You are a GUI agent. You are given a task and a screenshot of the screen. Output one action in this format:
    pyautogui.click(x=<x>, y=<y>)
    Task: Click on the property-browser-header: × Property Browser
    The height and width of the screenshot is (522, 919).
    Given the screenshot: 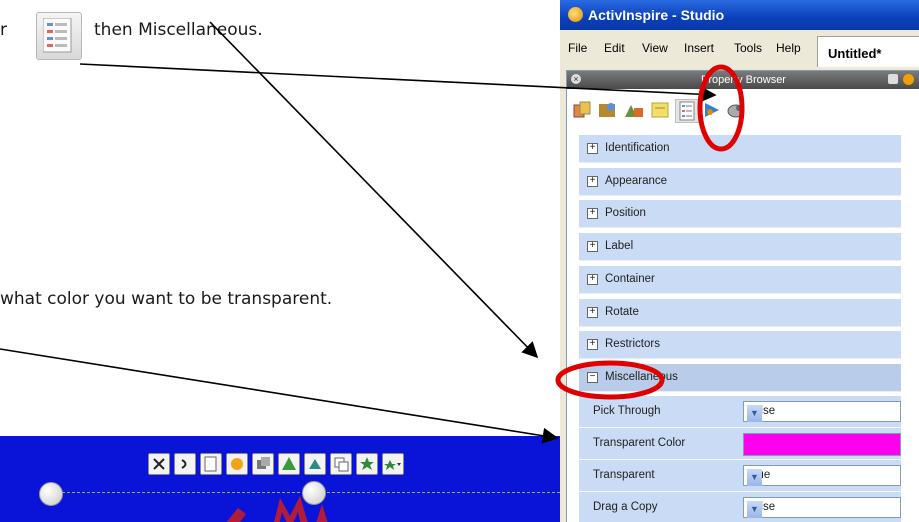 What is the action you would take?
    pyautogui.click(x=743, y=80)
    